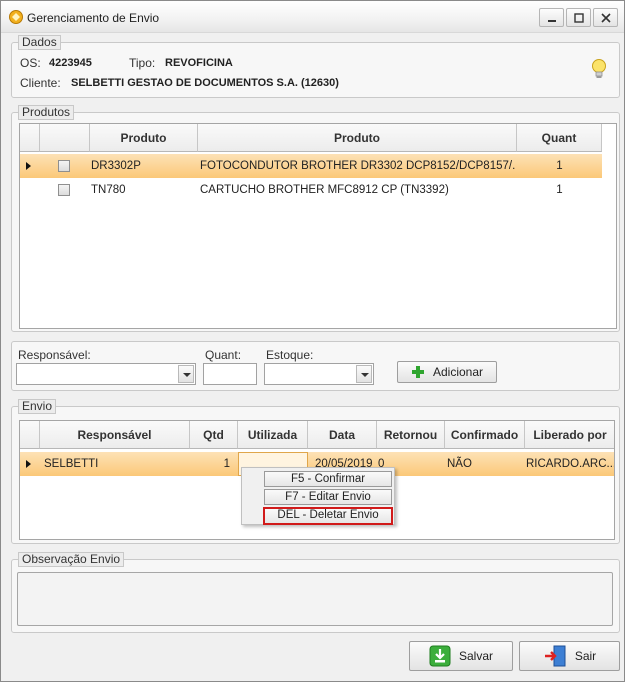 The height and width of the screenshot is (682, 625). I want to click on adicionar-button: Adicionar, so click(447, 372).